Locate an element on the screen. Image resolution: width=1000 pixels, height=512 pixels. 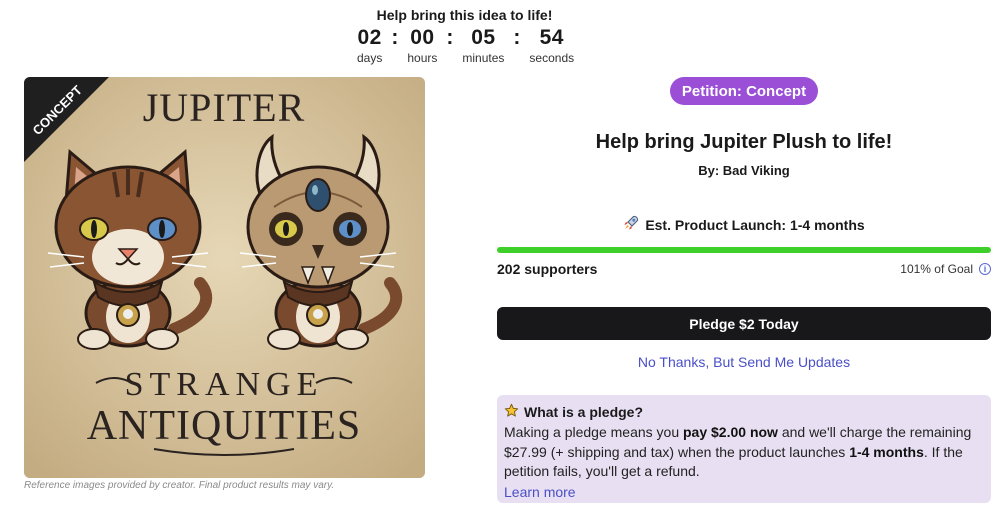
goal-percentage: 101% of Goal i is located at coordinates (945, 269).